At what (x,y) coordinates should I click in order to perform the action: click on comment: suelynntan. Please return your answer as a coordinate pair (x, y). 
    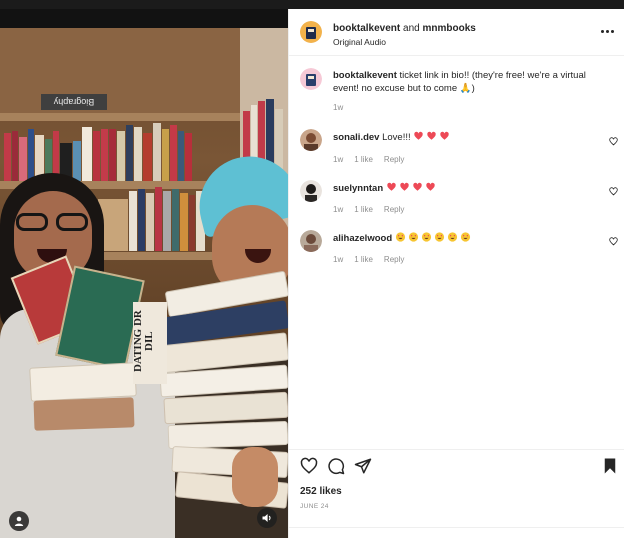
    Looking at the image, I should click on (469, 188).